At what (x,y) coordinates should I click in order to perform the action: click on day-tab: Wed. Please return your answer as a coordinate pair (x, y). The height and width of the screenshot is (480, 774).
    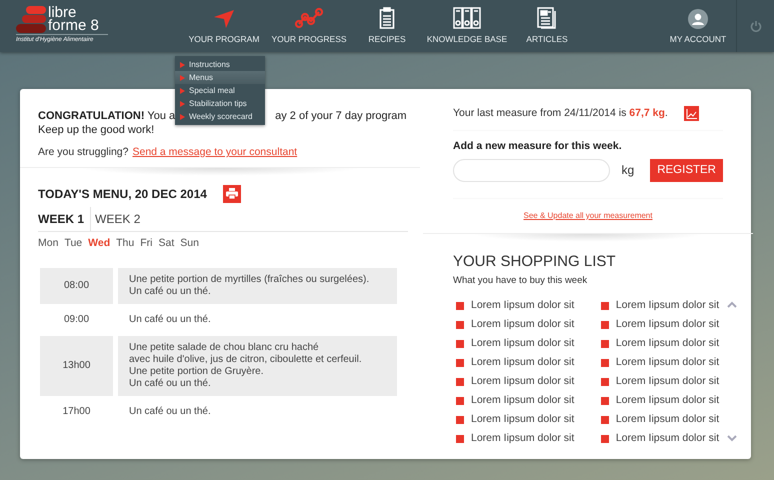
    Looking at the image, I should click on (100, 244).